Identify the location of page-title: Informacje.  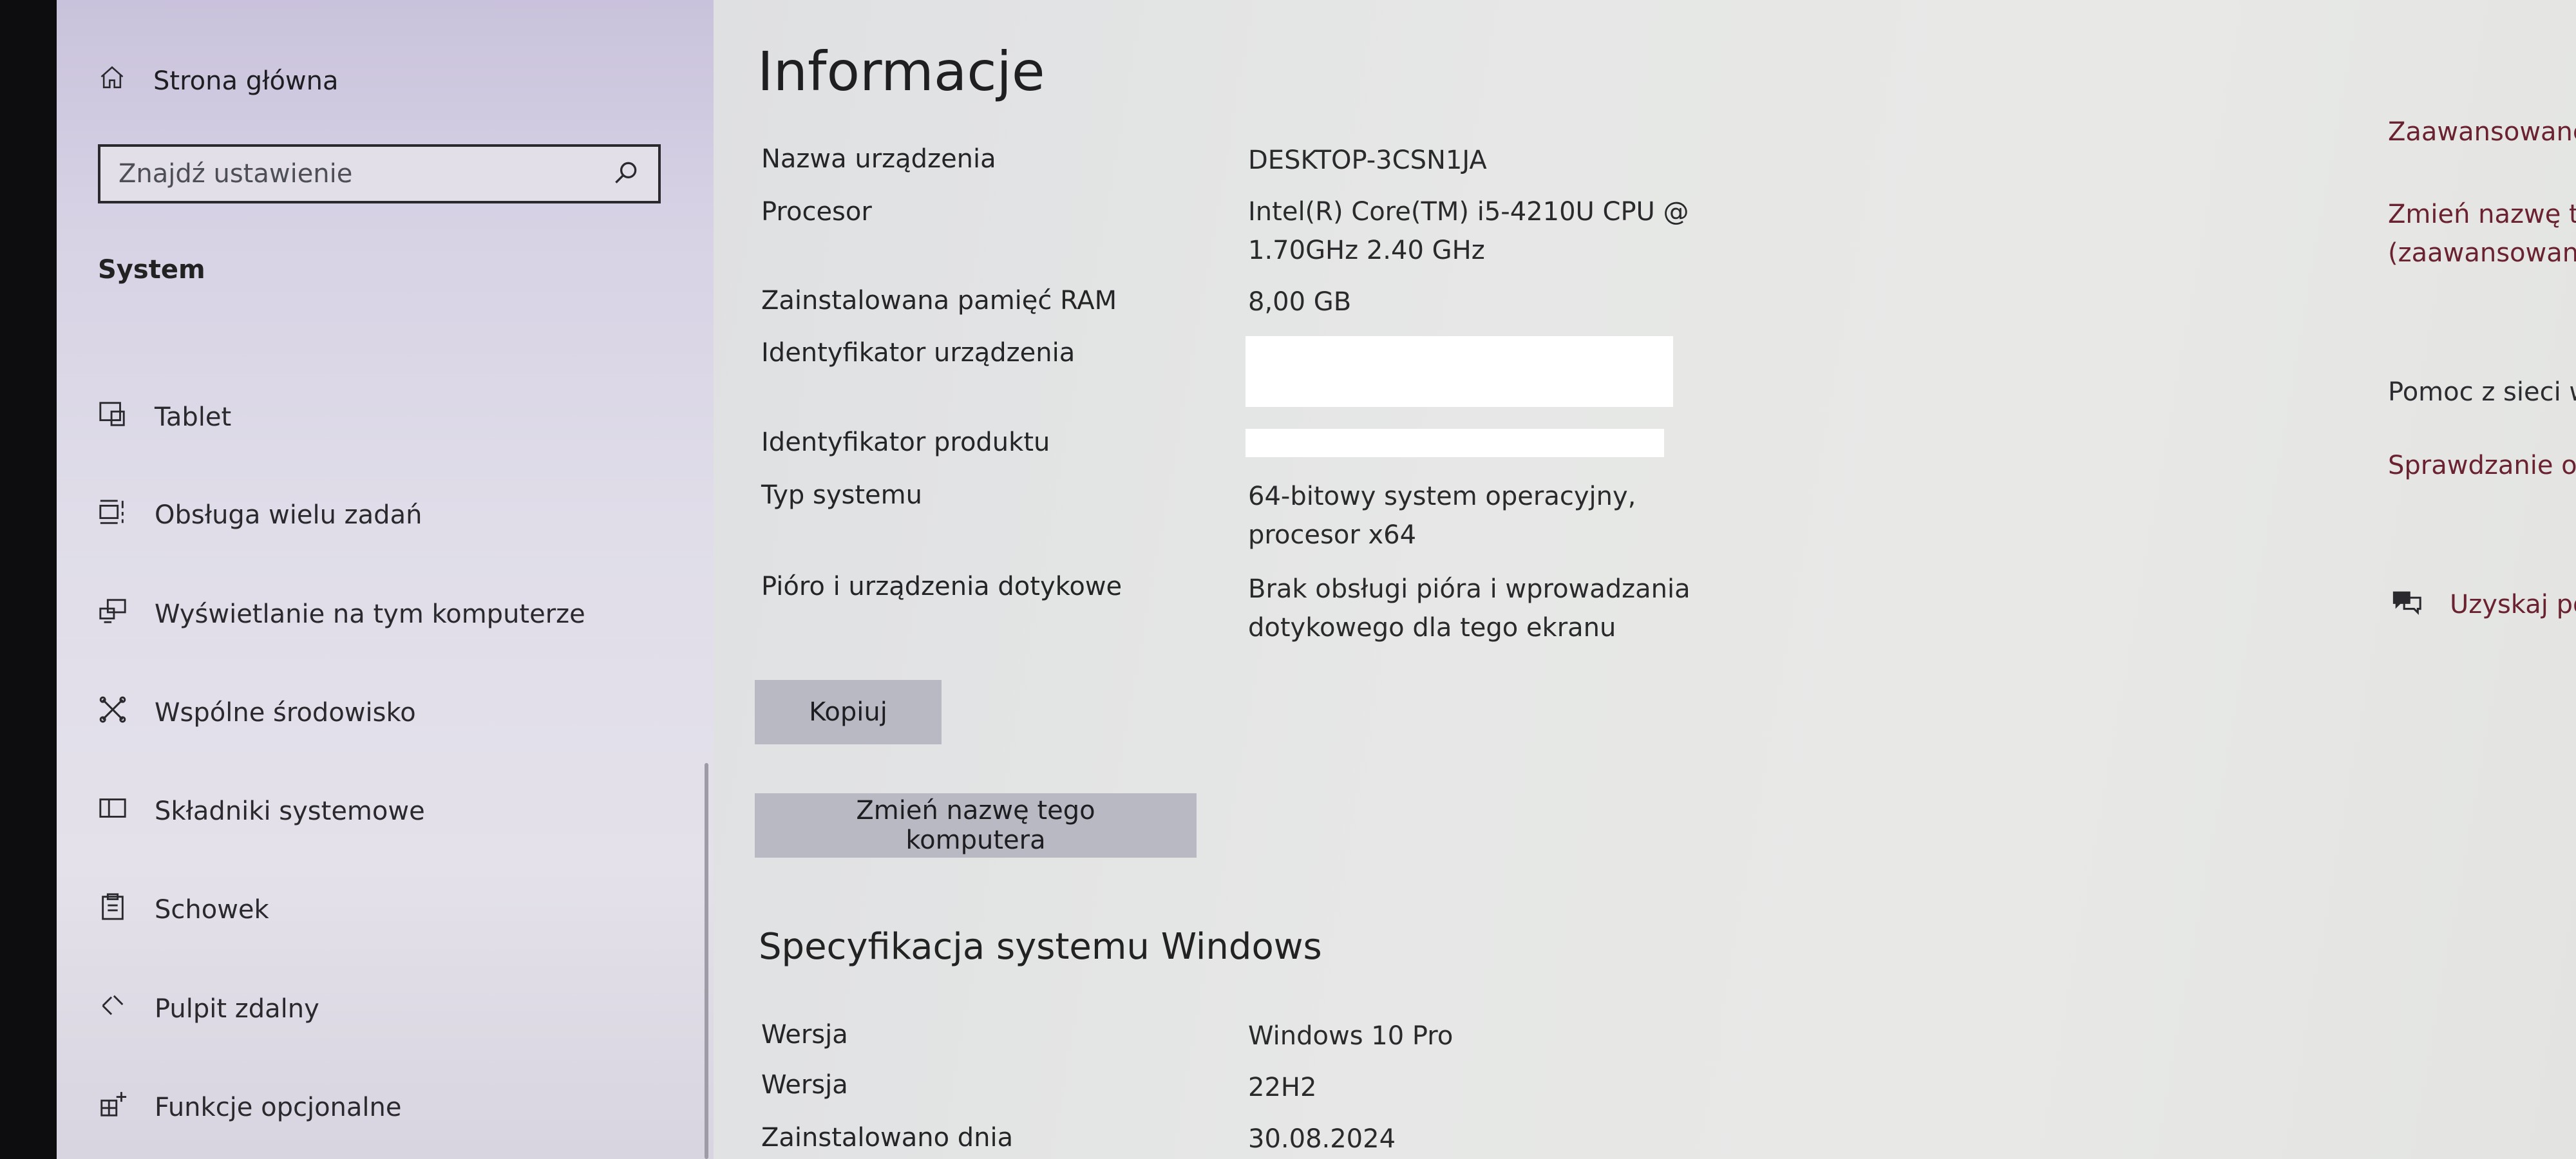
(901, 71).